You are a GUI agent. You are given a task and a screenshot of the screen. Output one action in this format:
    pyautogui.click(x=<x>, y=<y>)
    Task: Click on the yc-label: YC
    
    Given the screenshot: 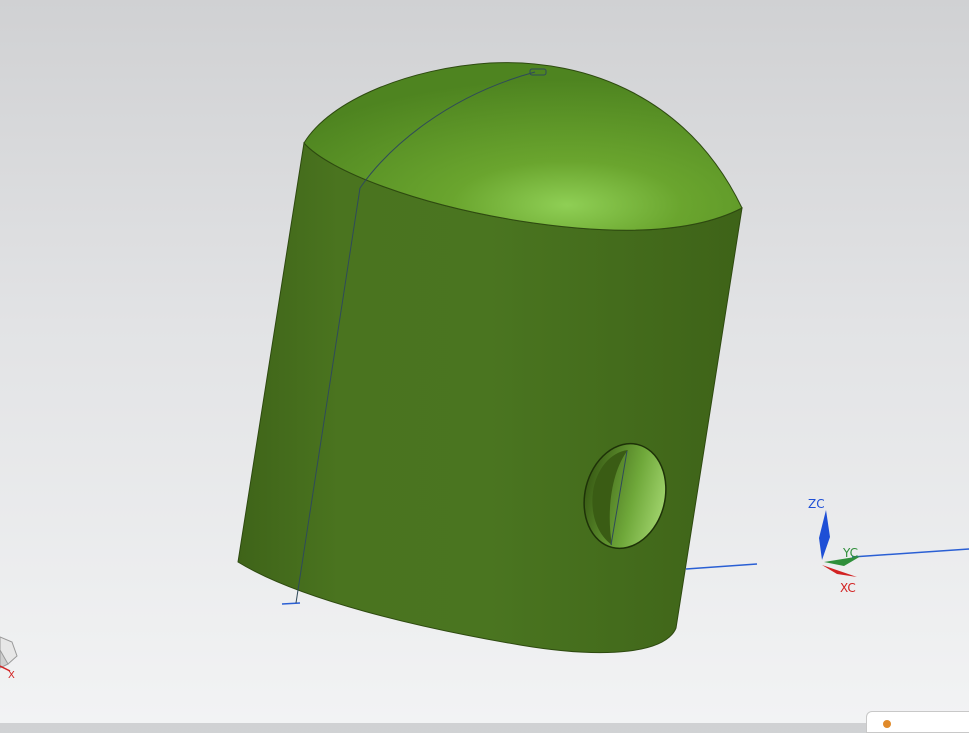 What is the action you would take?
    pyautogui.click(x=850, y=553)
    